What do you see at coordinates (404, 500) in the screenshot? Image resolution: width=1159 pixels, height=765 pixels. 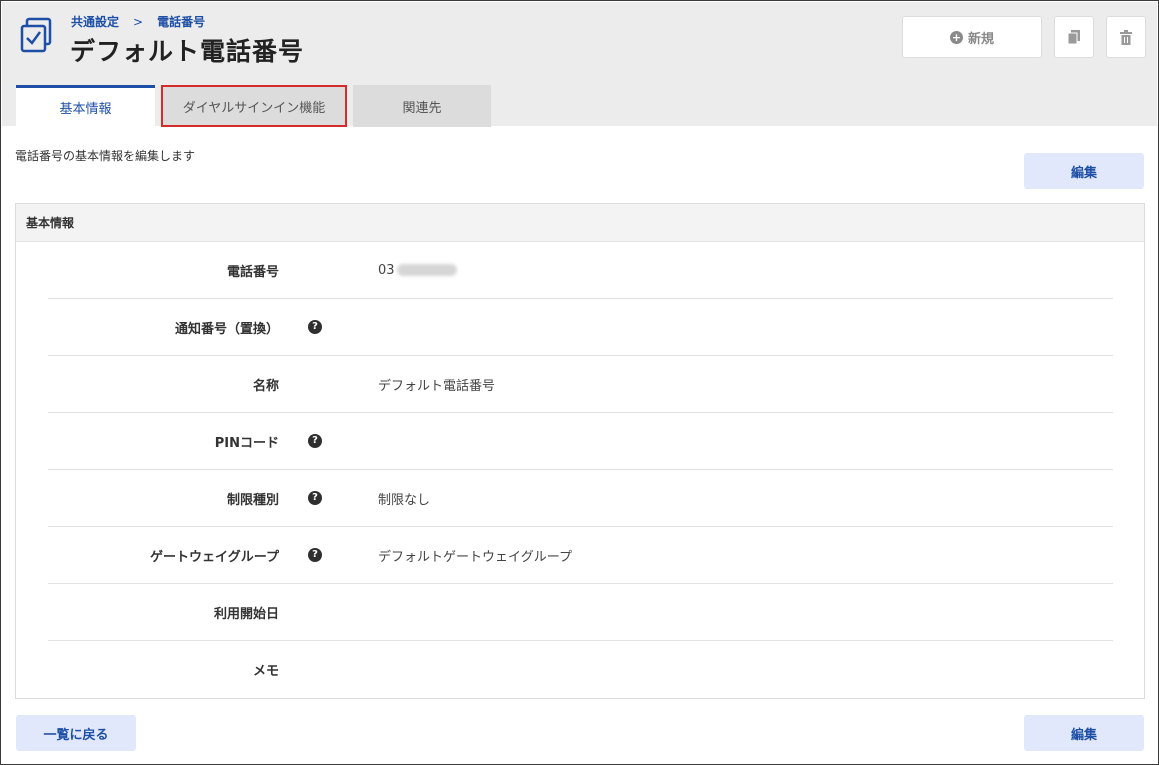 I see `field-value: 制限なし` at bounding box center [404, 500].